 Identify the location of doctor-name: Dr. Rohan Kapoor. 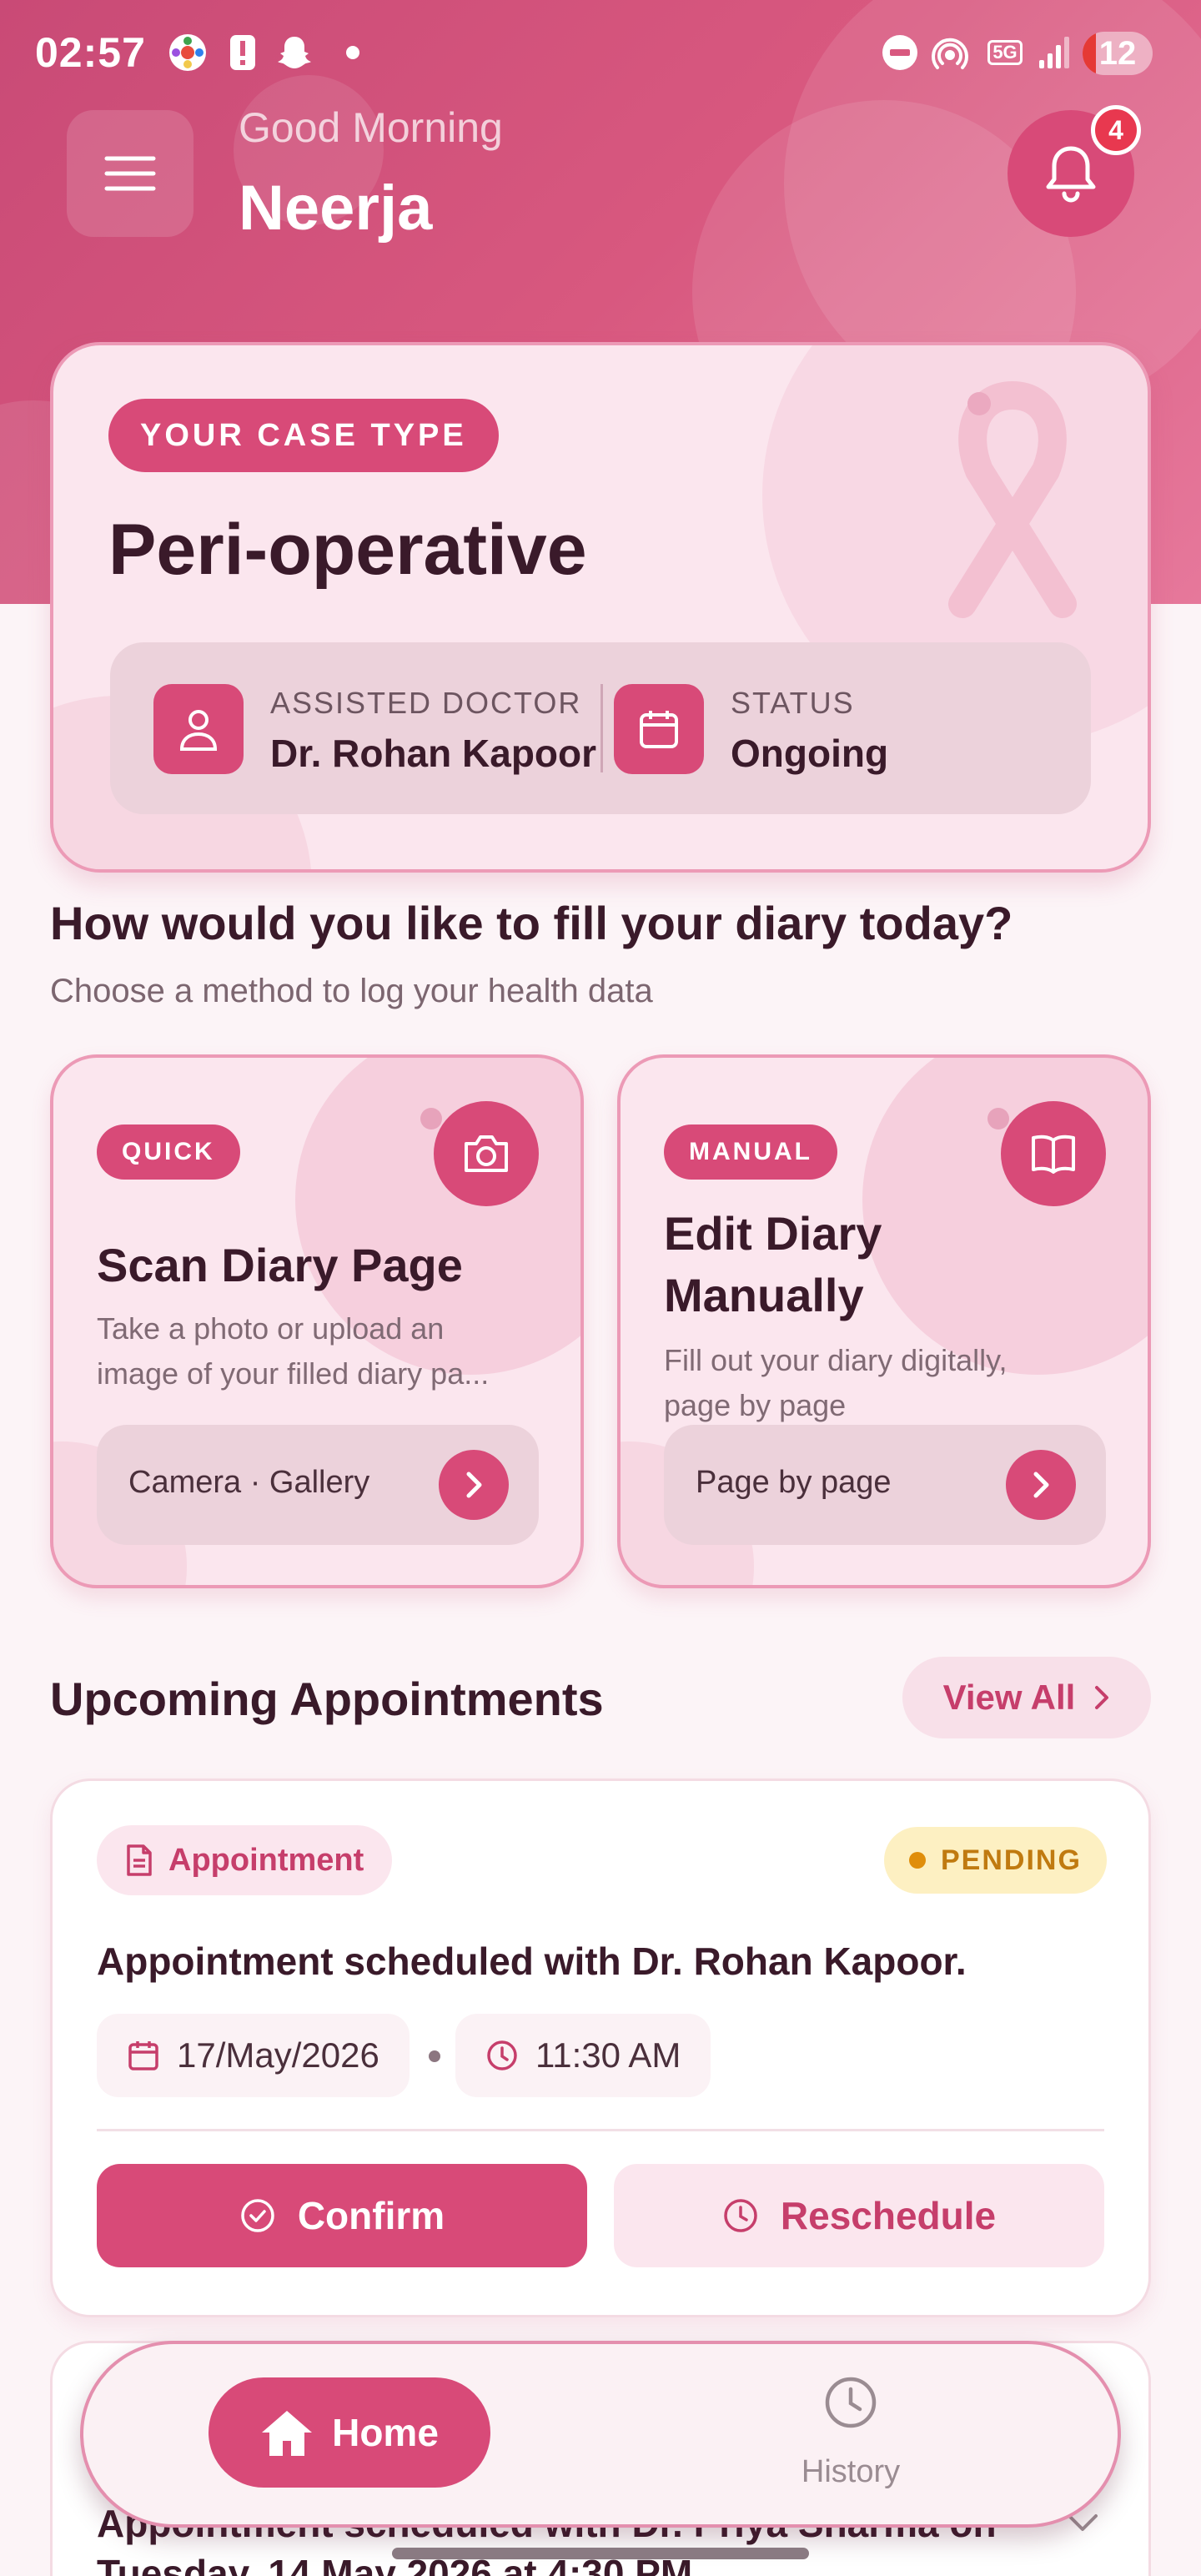
(433, 753).